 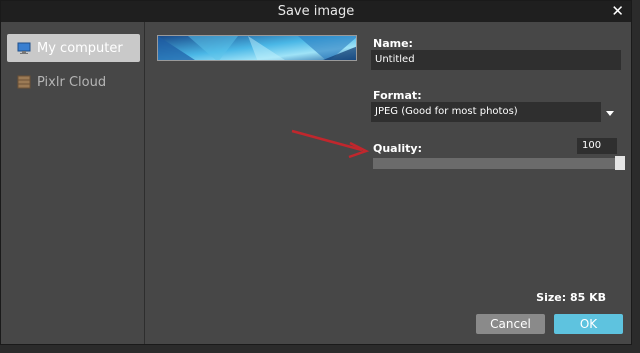 I want to click on cancel-button: Cancel, so click(x=510, y=324).